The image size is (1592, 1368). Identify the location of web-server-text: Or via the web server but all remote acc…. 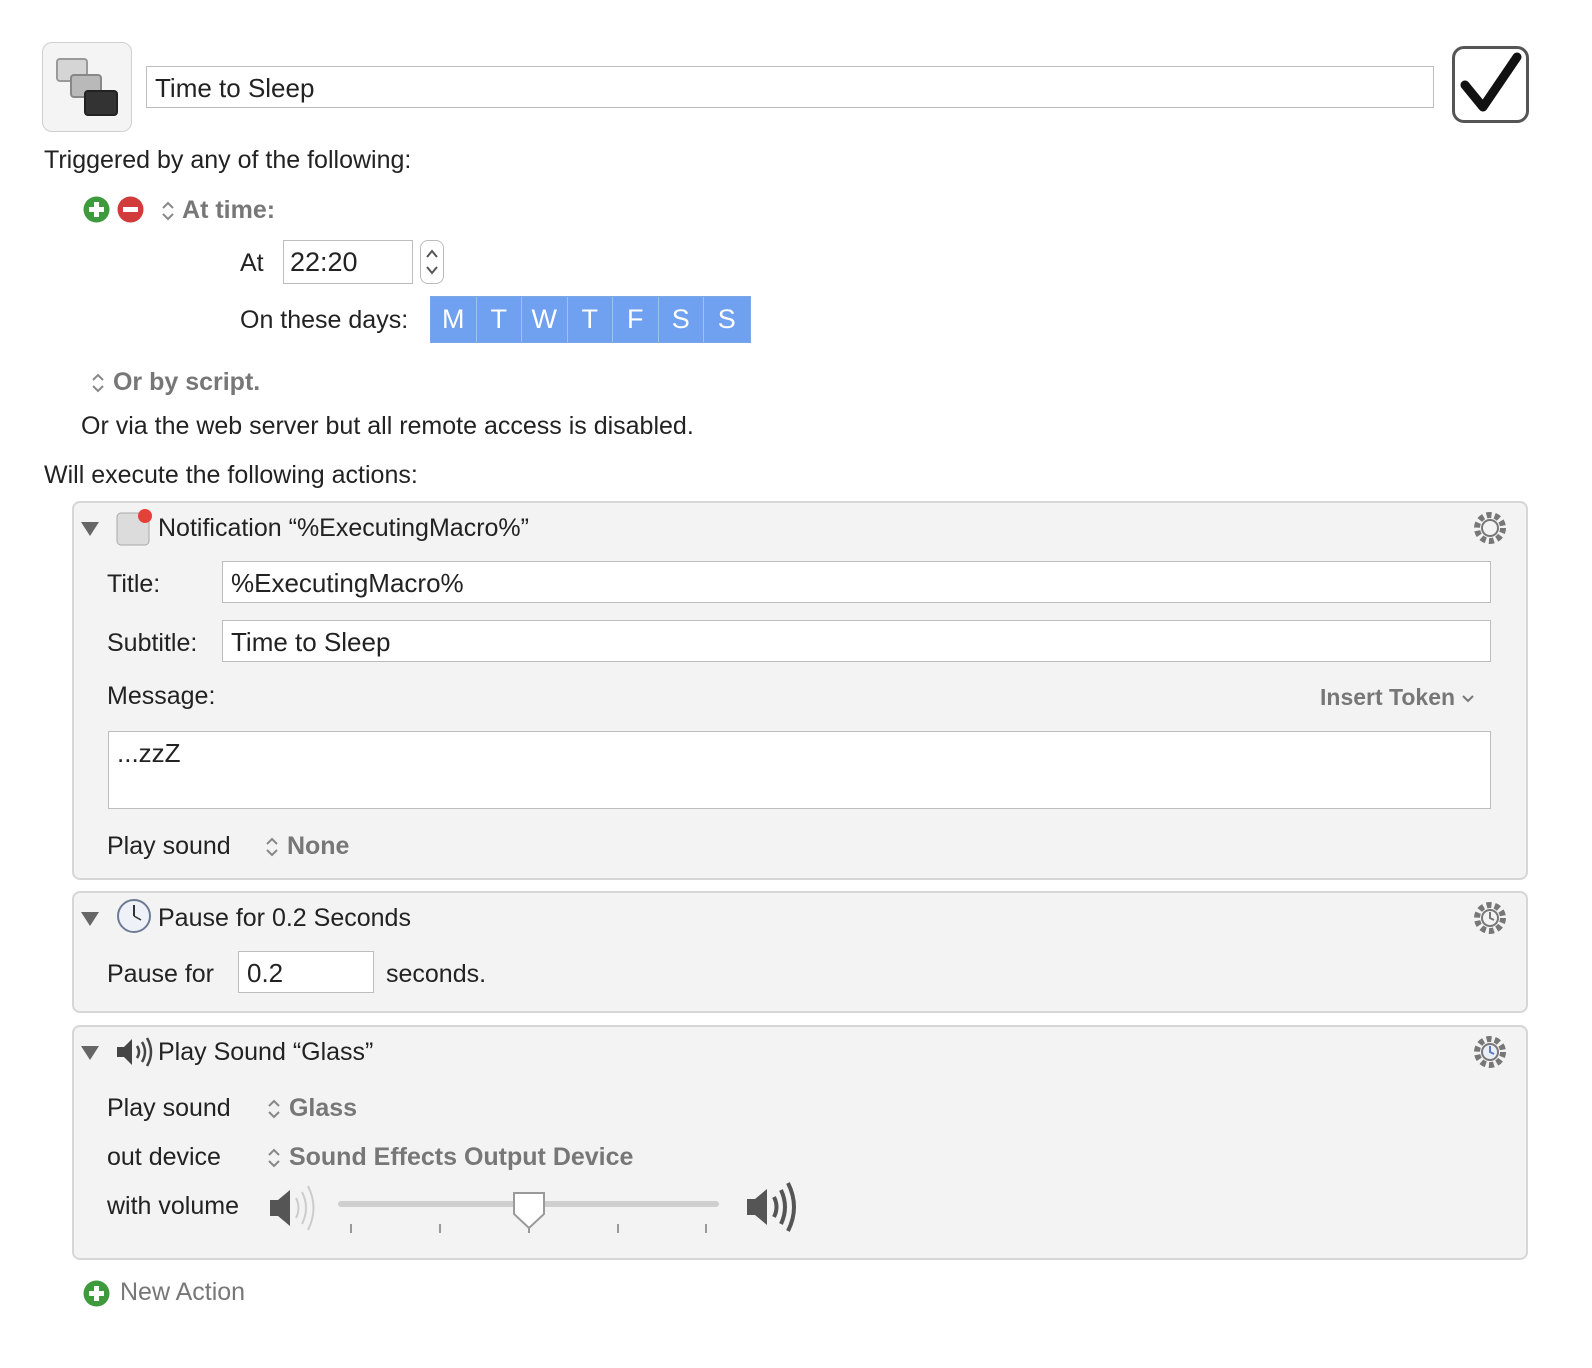
(387, 426).